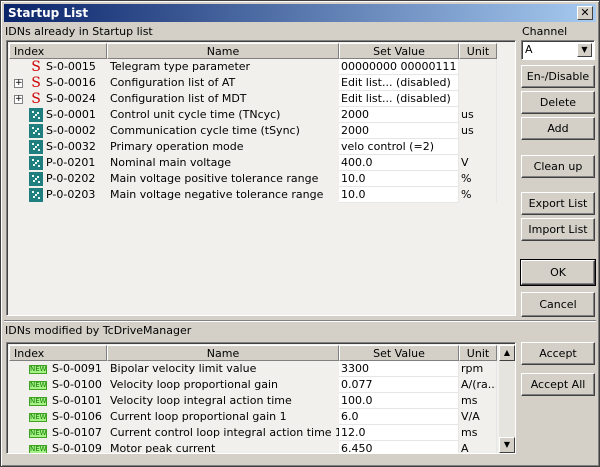  Describe the element at coordinates (478, 163) in the screenshot. I see `row-unit: V` at that location.